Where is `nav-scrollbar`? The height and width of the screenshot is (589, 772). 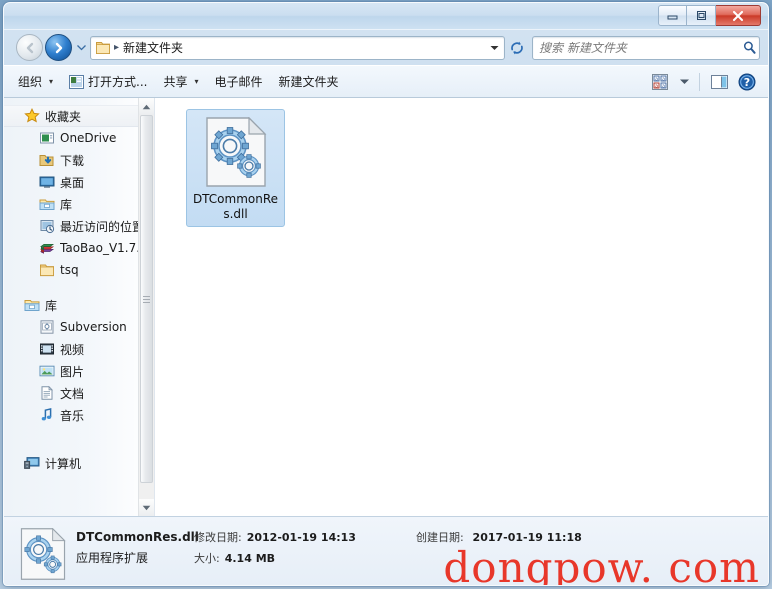
nav-scrollbar is located at coordinates (146, 307).